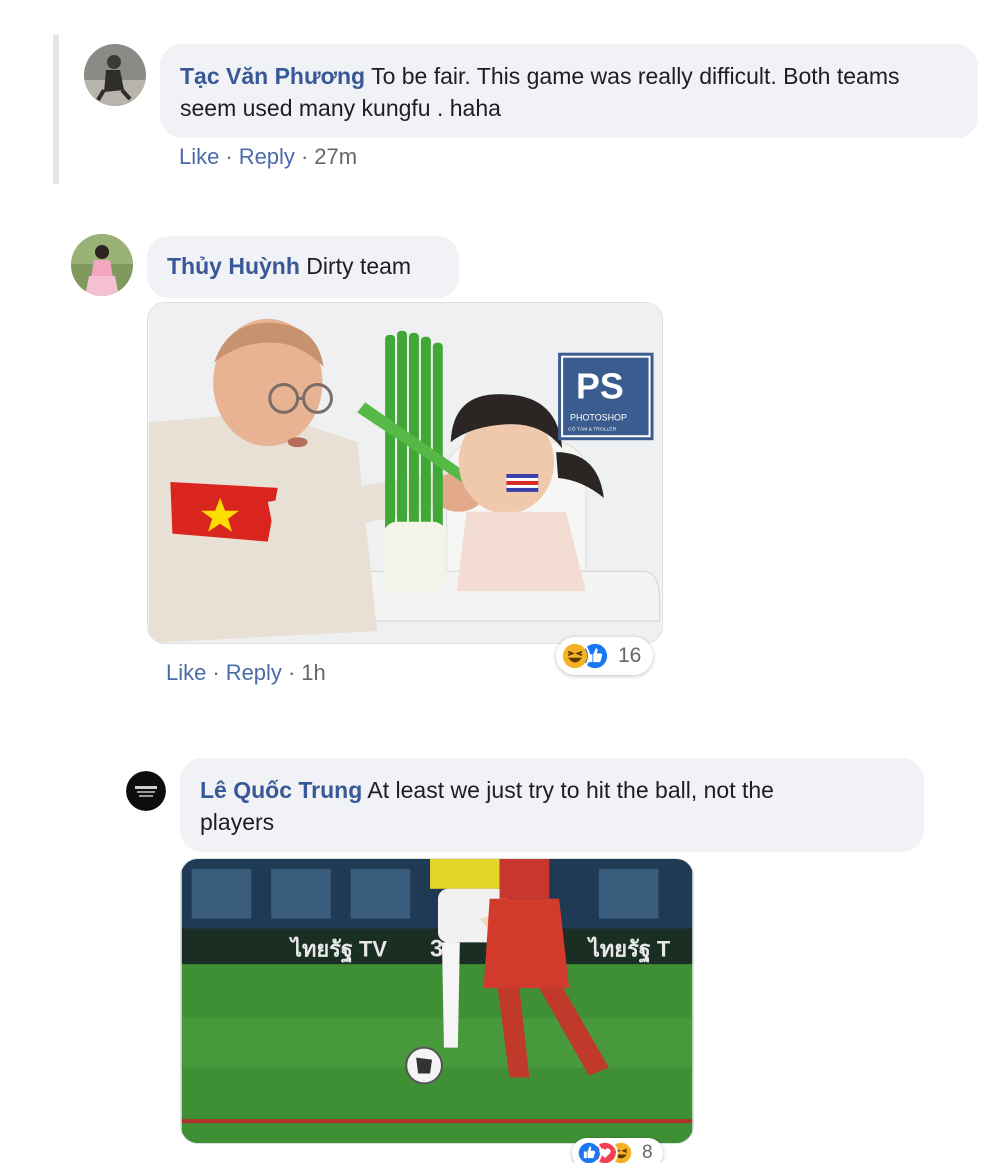  I want to click on comment-actions: Like · Reply · 1h, so click(246, 673).